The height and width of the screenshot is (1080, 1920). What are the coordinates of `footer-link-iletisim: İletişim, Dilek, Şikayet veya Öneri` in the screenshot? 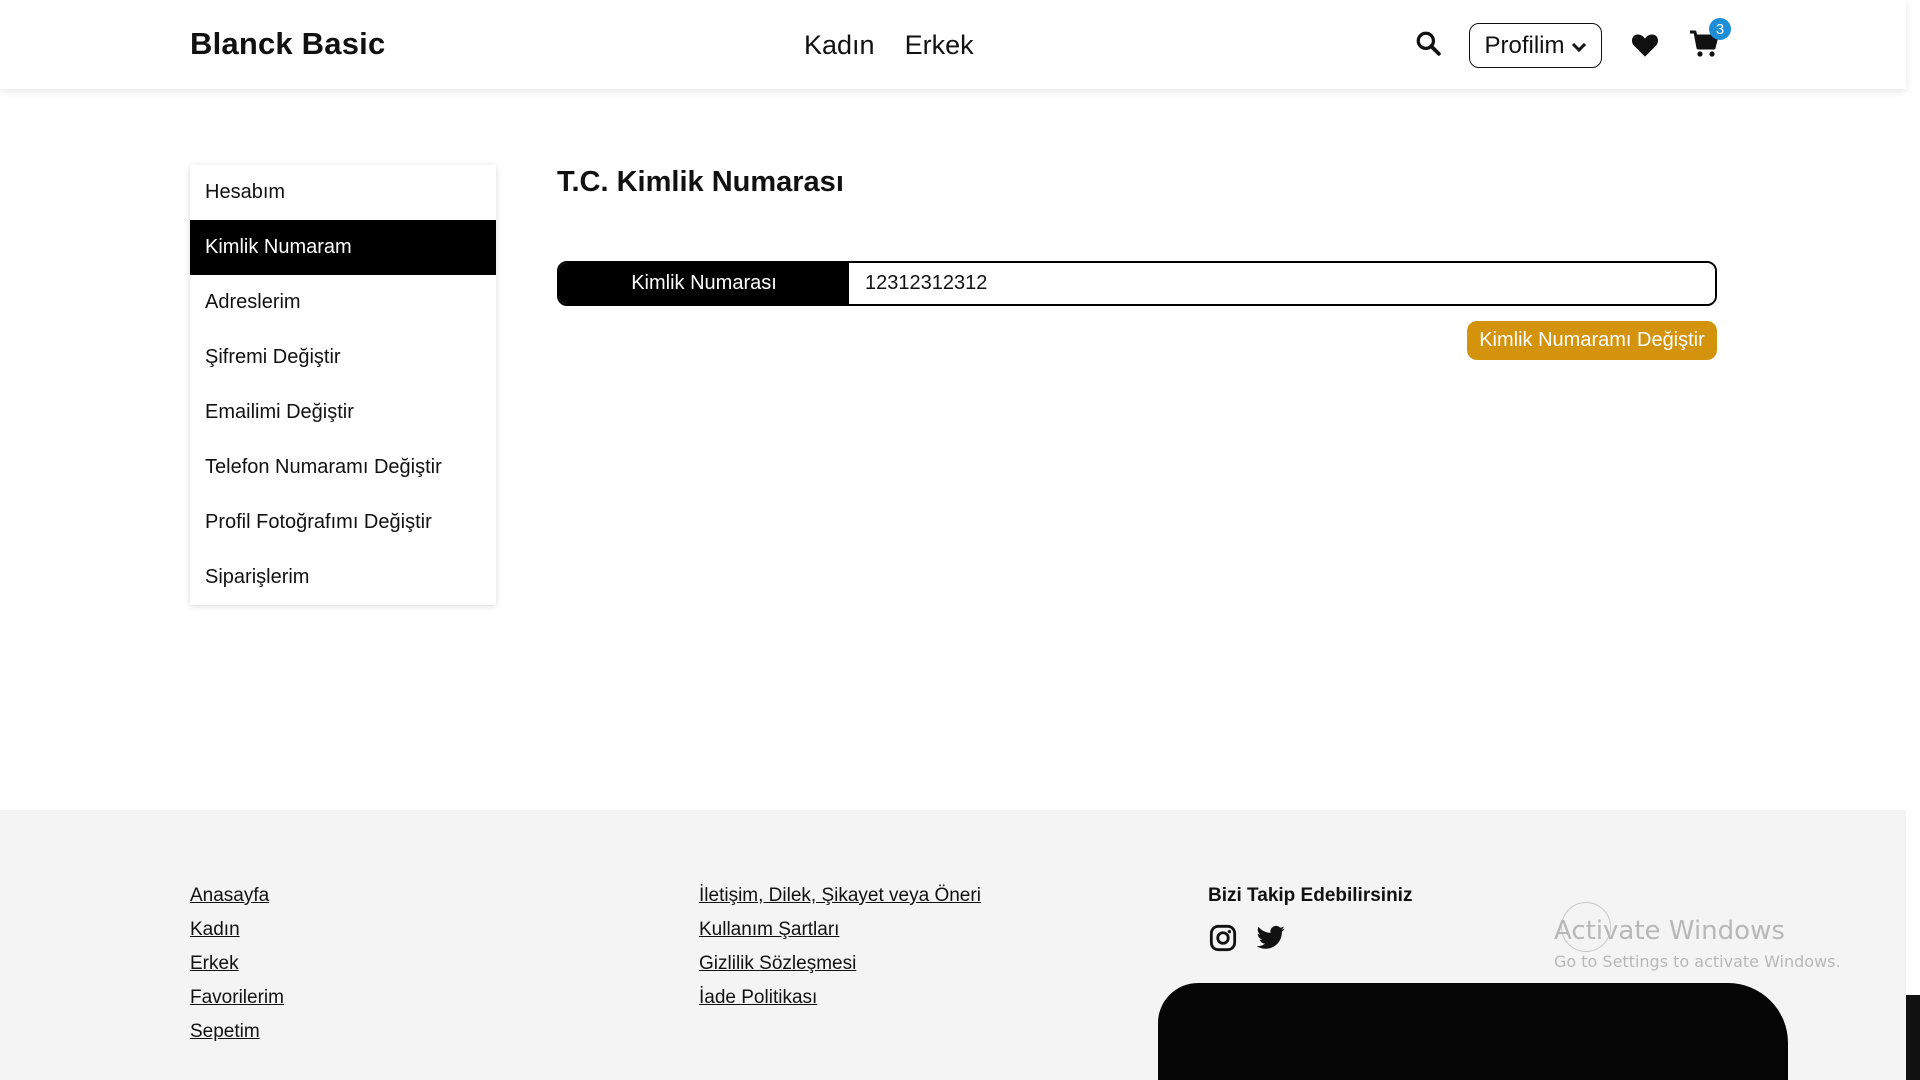 It's located at (840, 896).